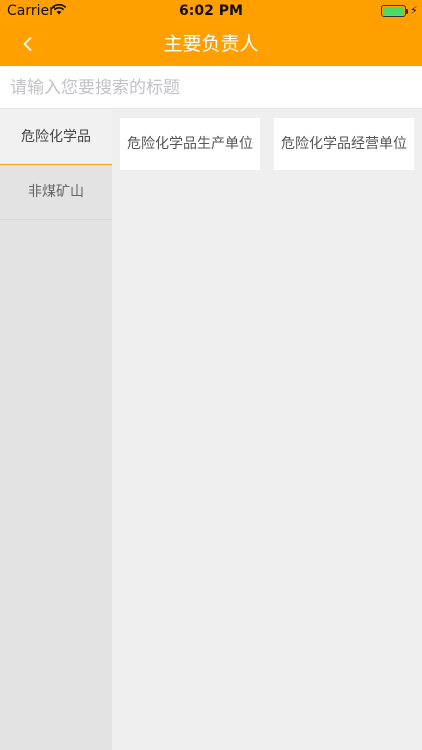 Image resolution: width=422 pixels, height=750 pixels. I want to click on sidebar-item-non-coal-mines: 非煤矿山, so click(56, 192).